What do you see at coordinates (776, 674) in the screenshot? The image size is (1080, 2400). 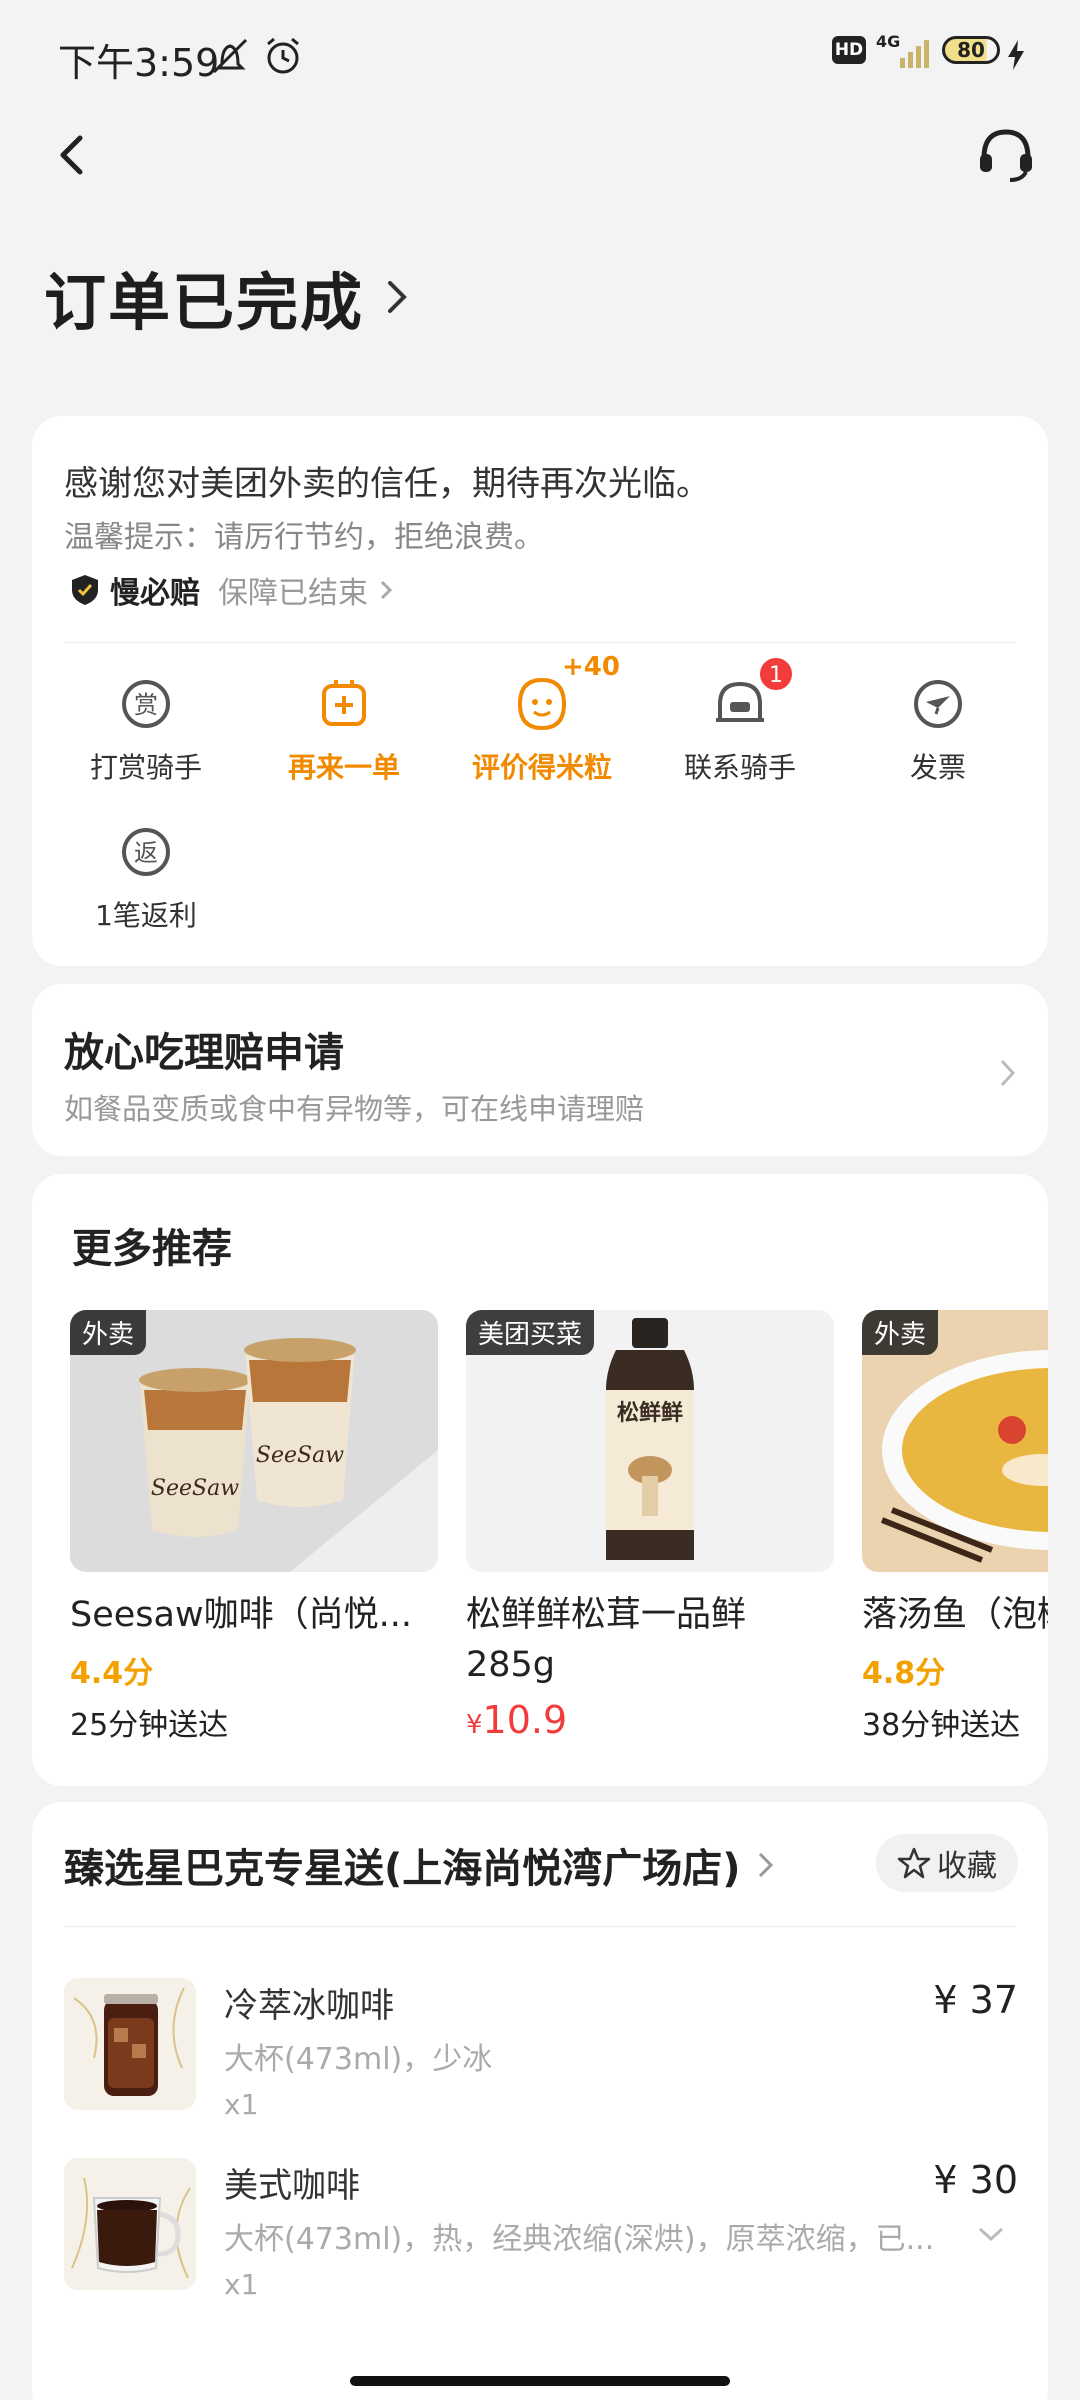 I see `notification-badge: 1` at bounding box center [776, 674].